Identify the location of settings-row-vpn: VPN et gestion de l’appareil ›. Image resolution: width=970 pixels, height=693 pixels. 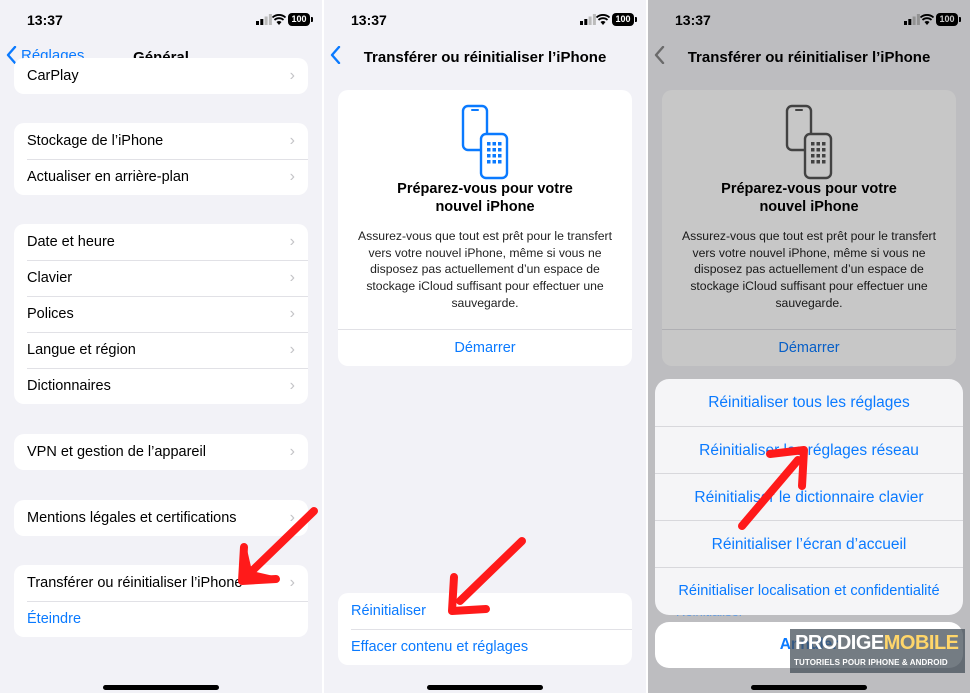
(161, 452).